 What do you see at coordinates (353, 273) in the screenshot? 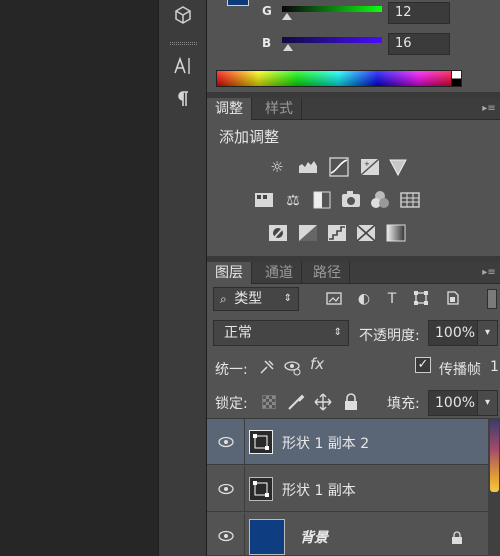
I see `layers-tabbar: 图层 通道 路径 ▸≡` at bounding box center [353, 273].